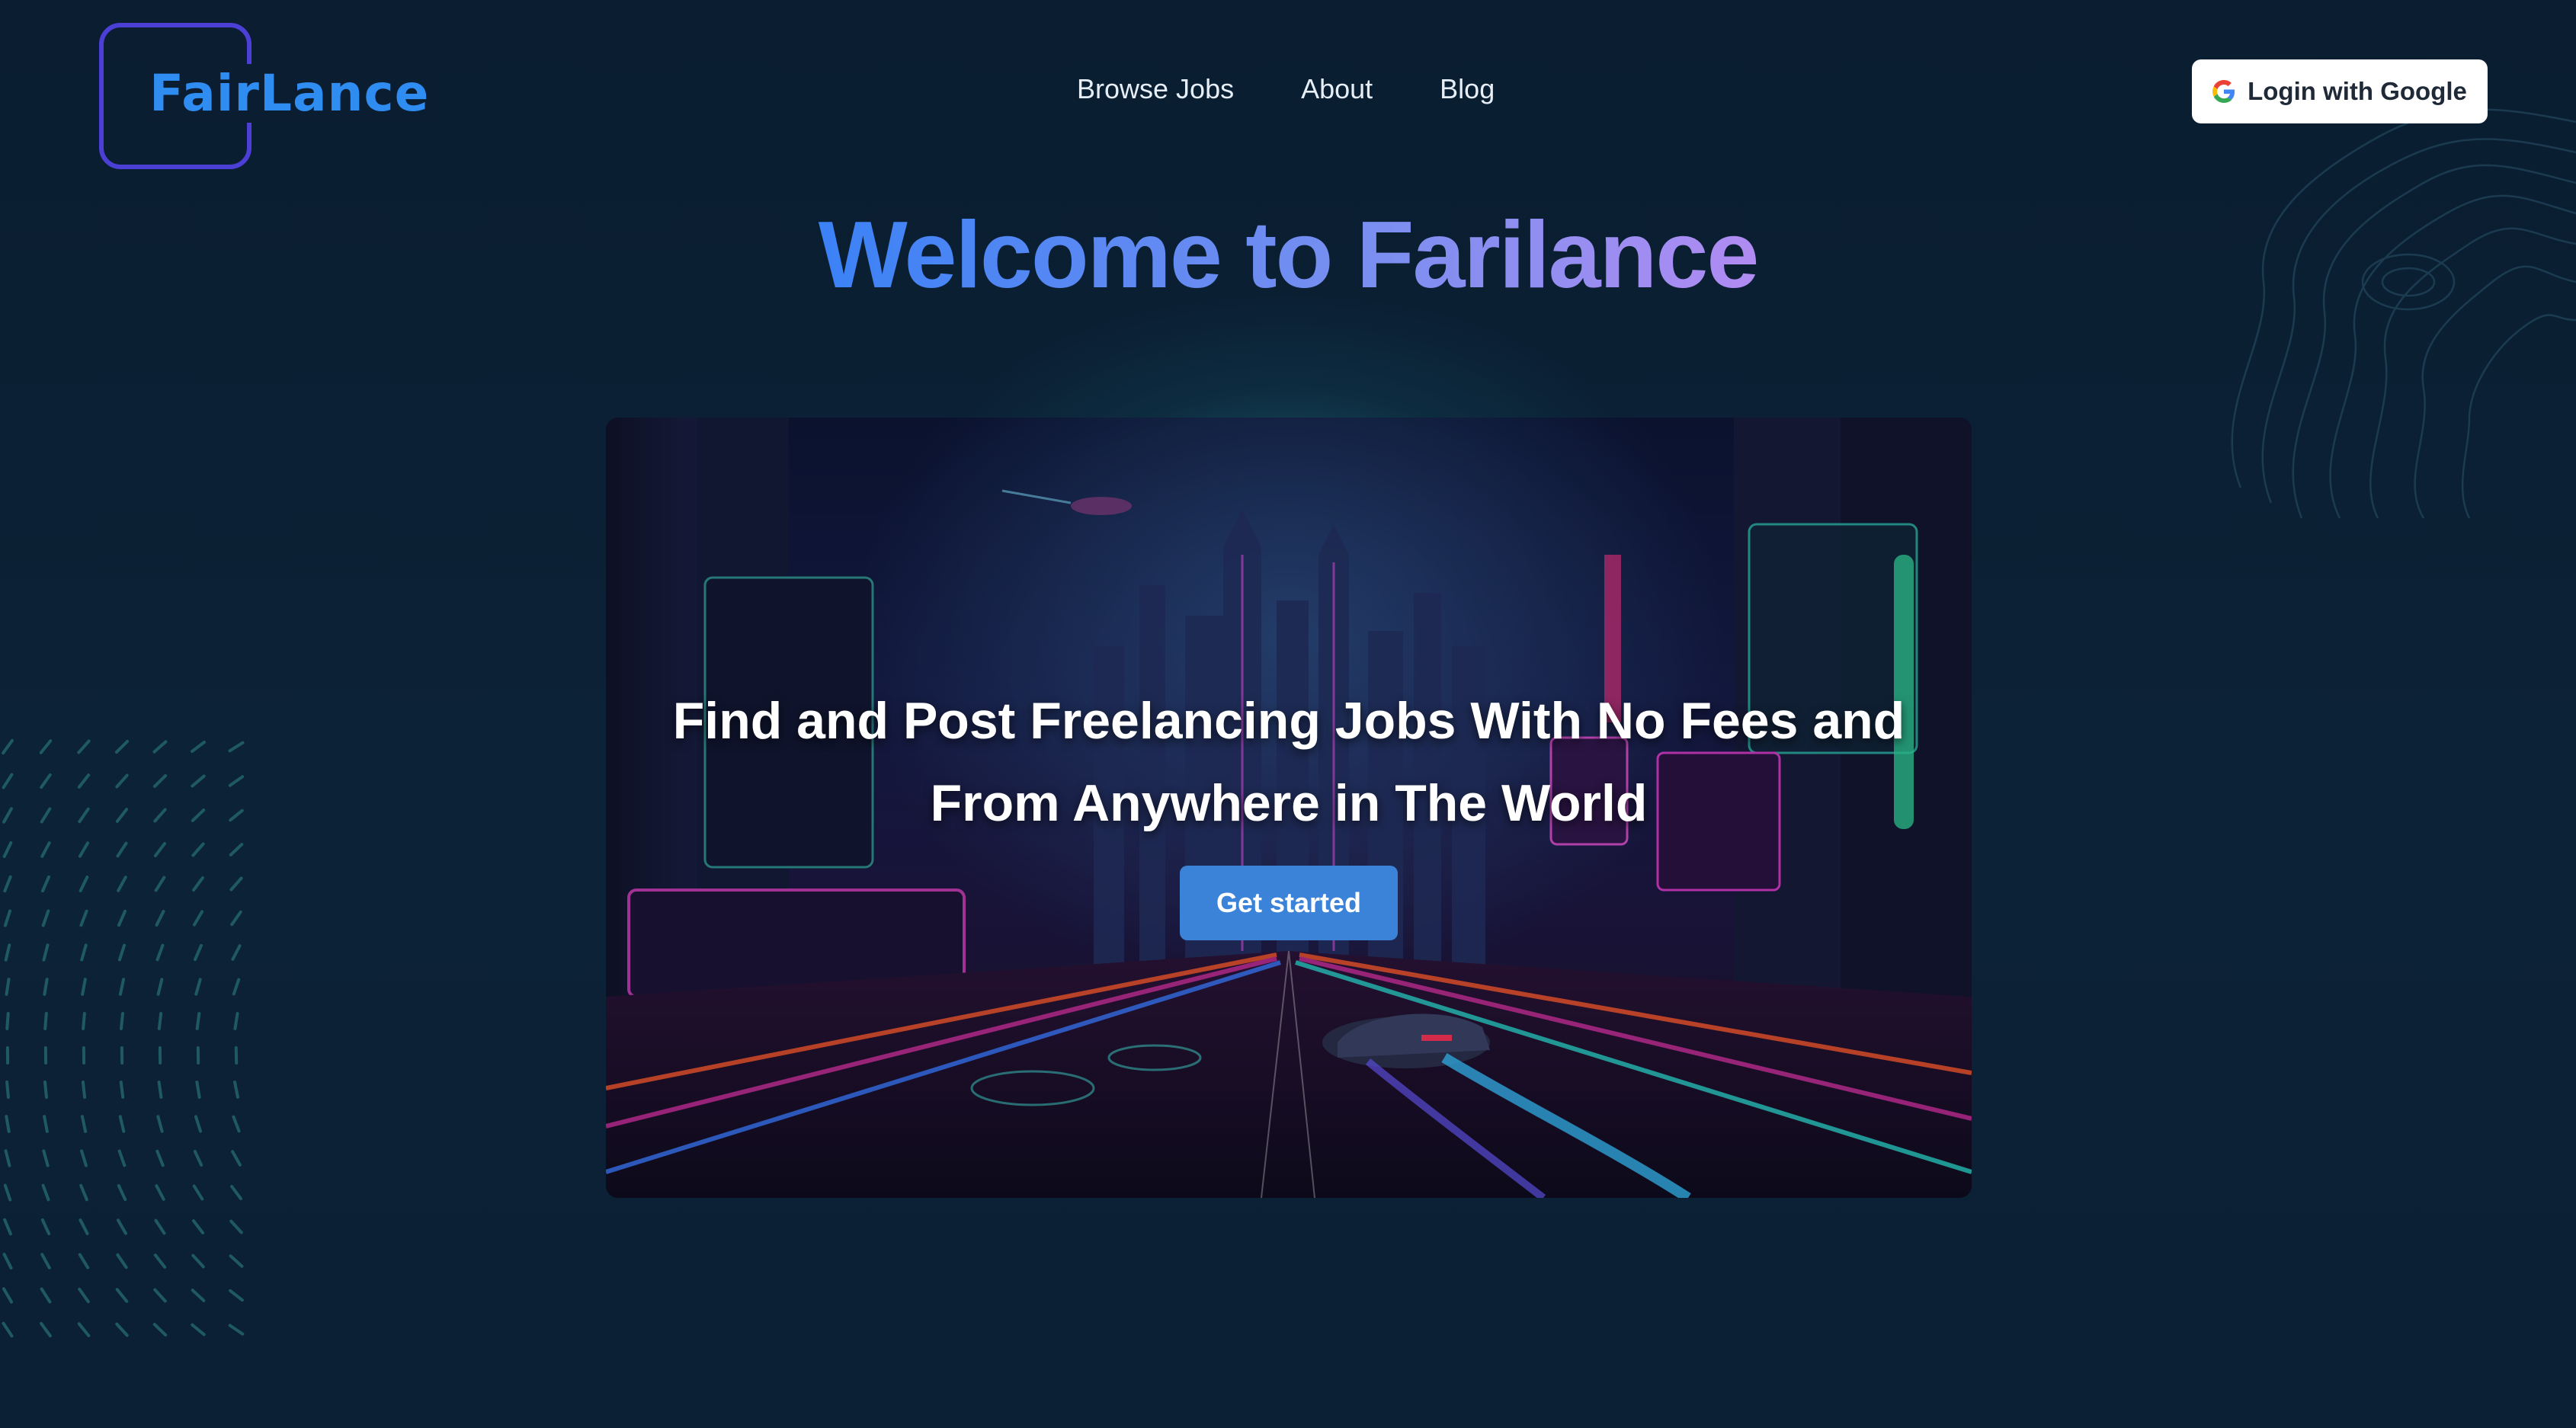 The height and width of the screenshot is (1428, 2576). I want to click on main-nav: Browse Jobs About Blog, so click(1286, 89).